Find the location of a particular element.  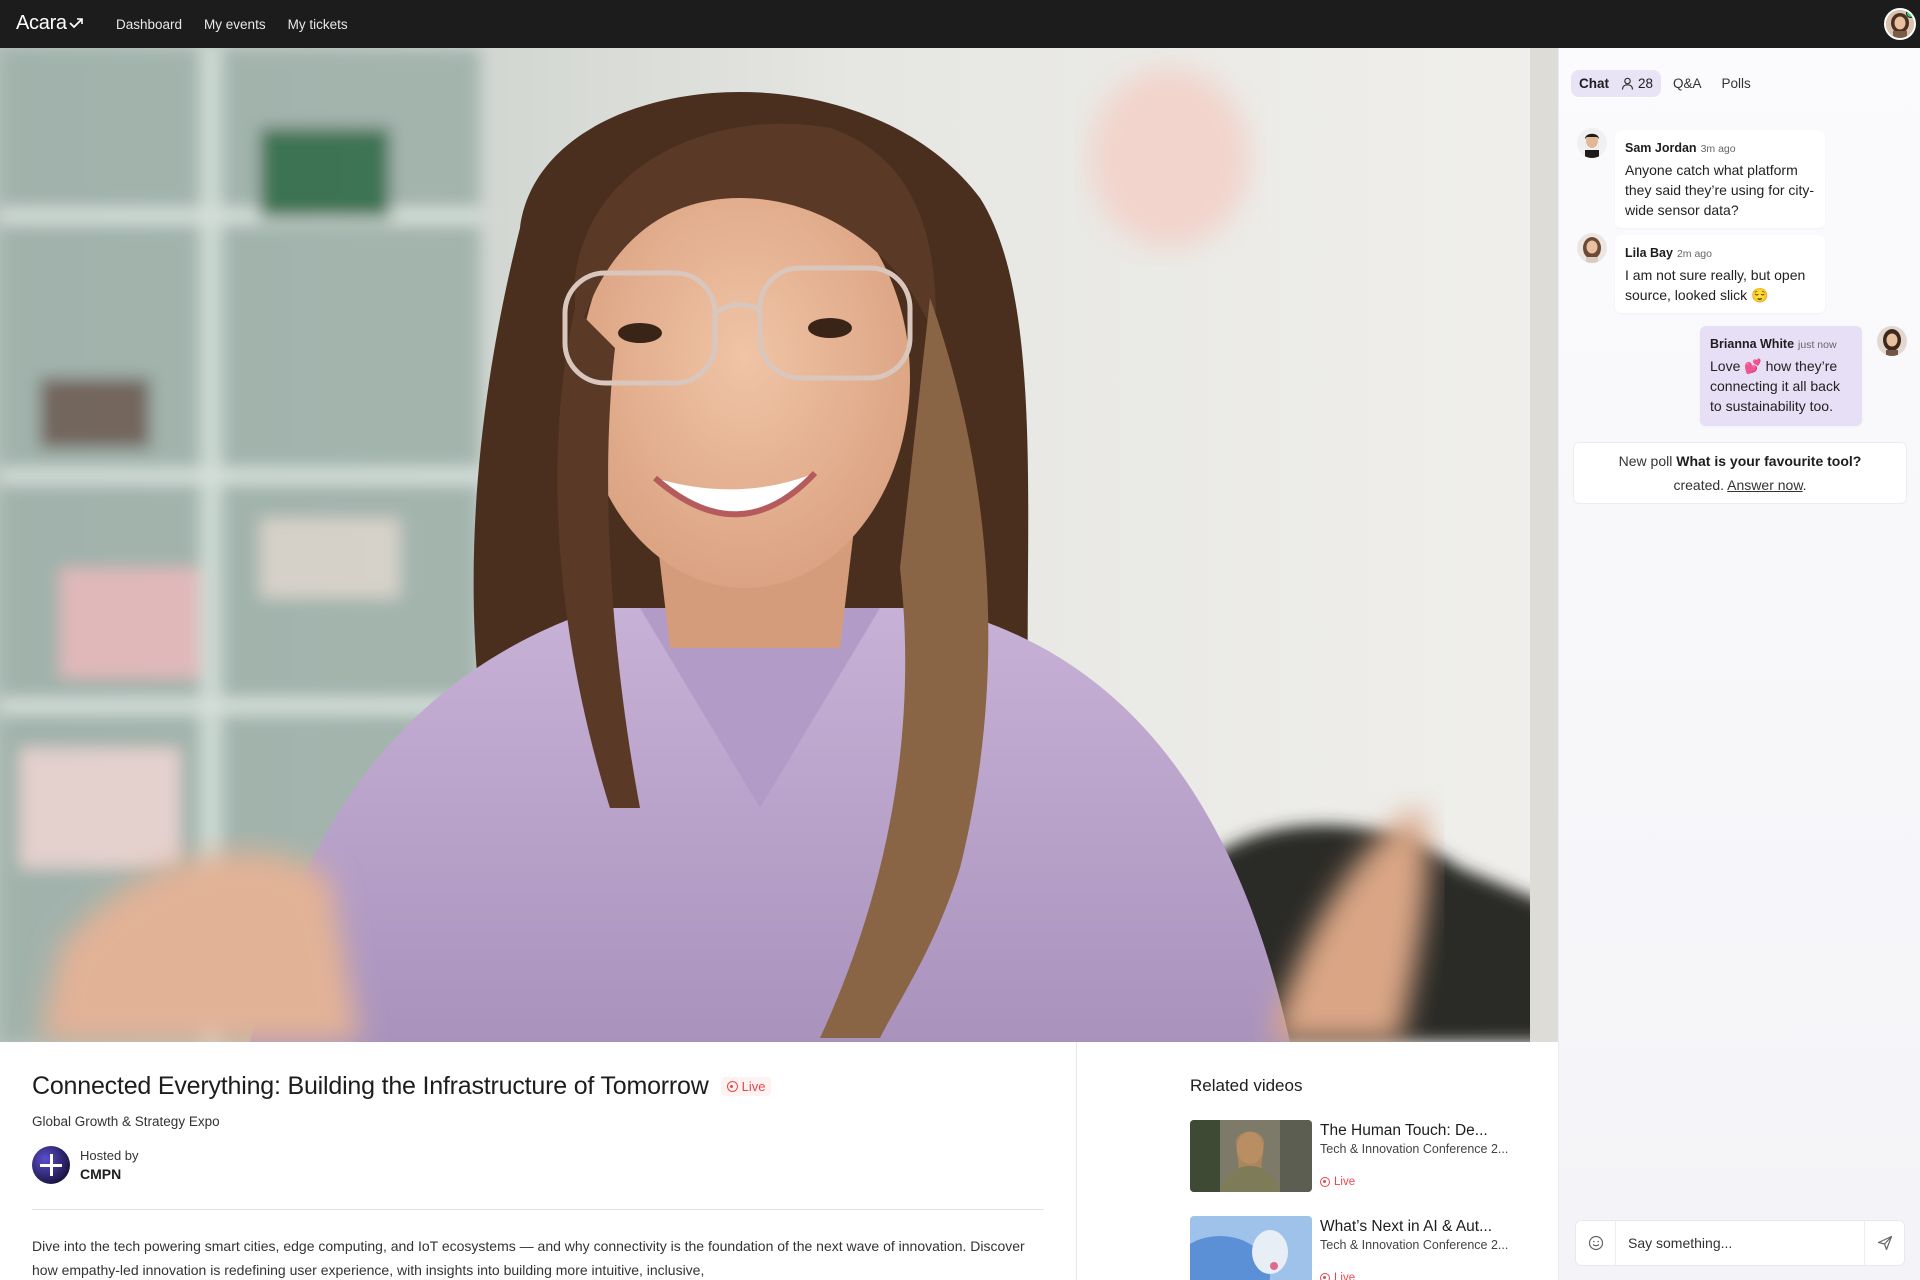

info-divider is located at coordinates (538, 1209).